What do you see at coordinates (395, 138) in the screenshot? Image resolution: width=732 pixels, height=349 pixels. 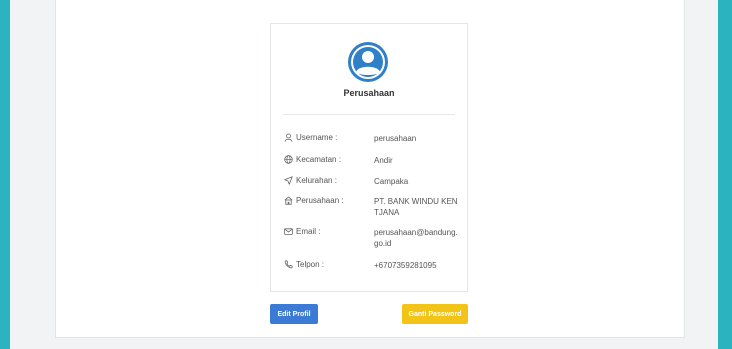 I see `field-value: perusahaan` at bounding box center [395, 138].